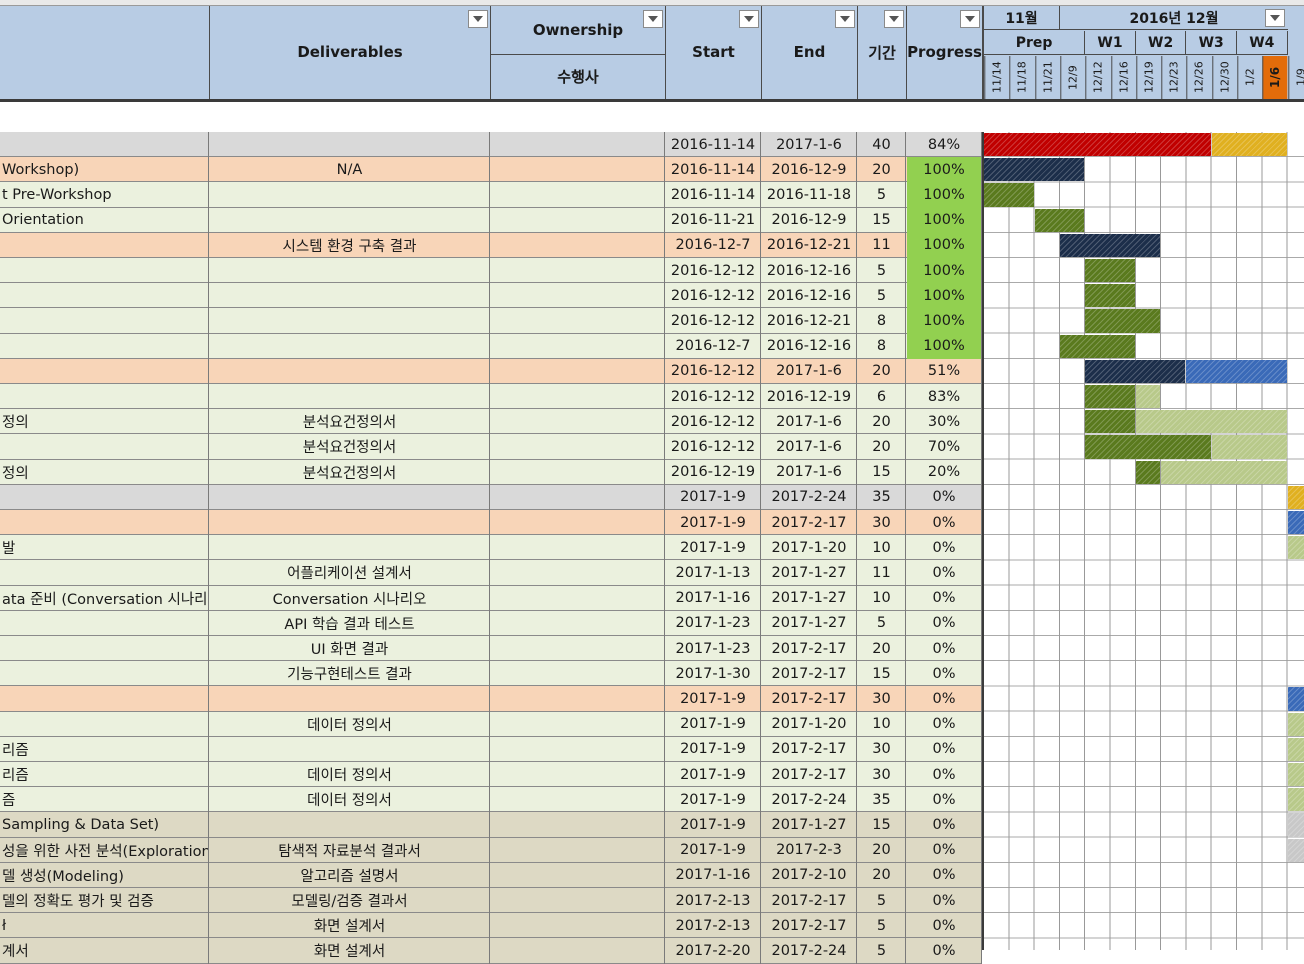  Describe the element at coordinates (104, 800) in the screenshot. I see `cell-task: 즘` at that location.